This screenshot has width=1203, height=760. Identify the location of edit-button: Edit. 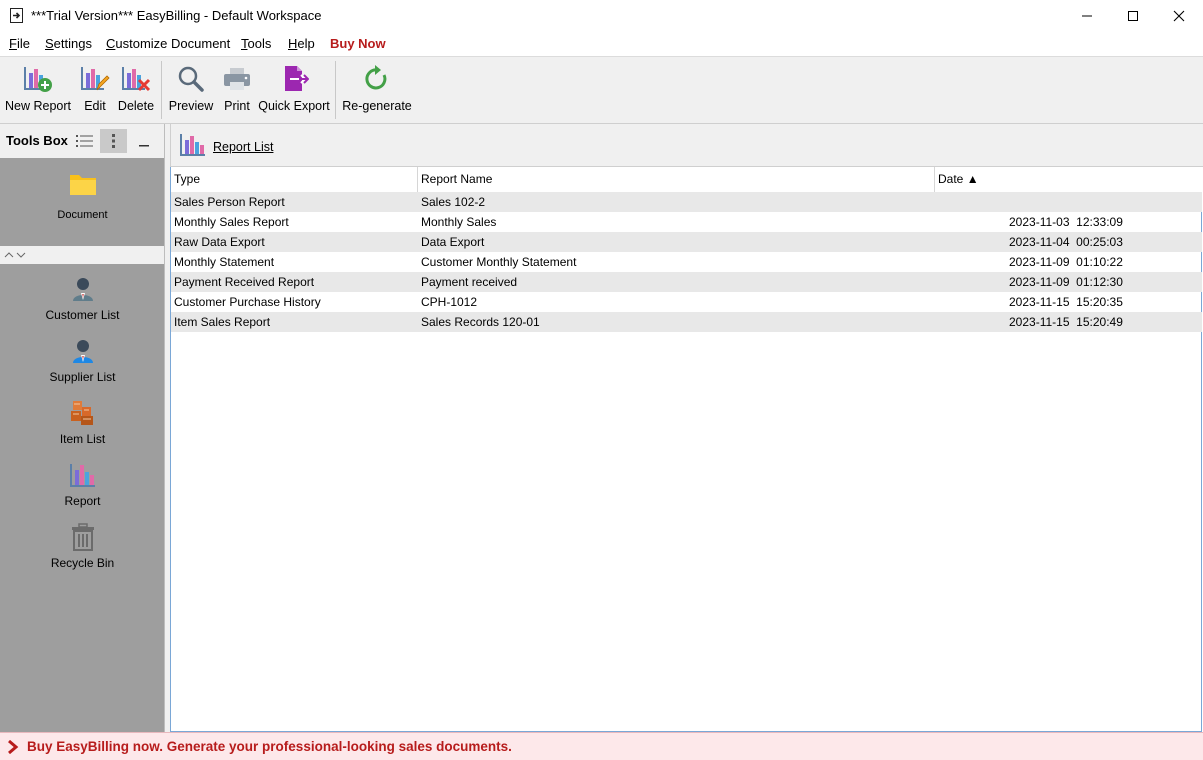
(95, 90).